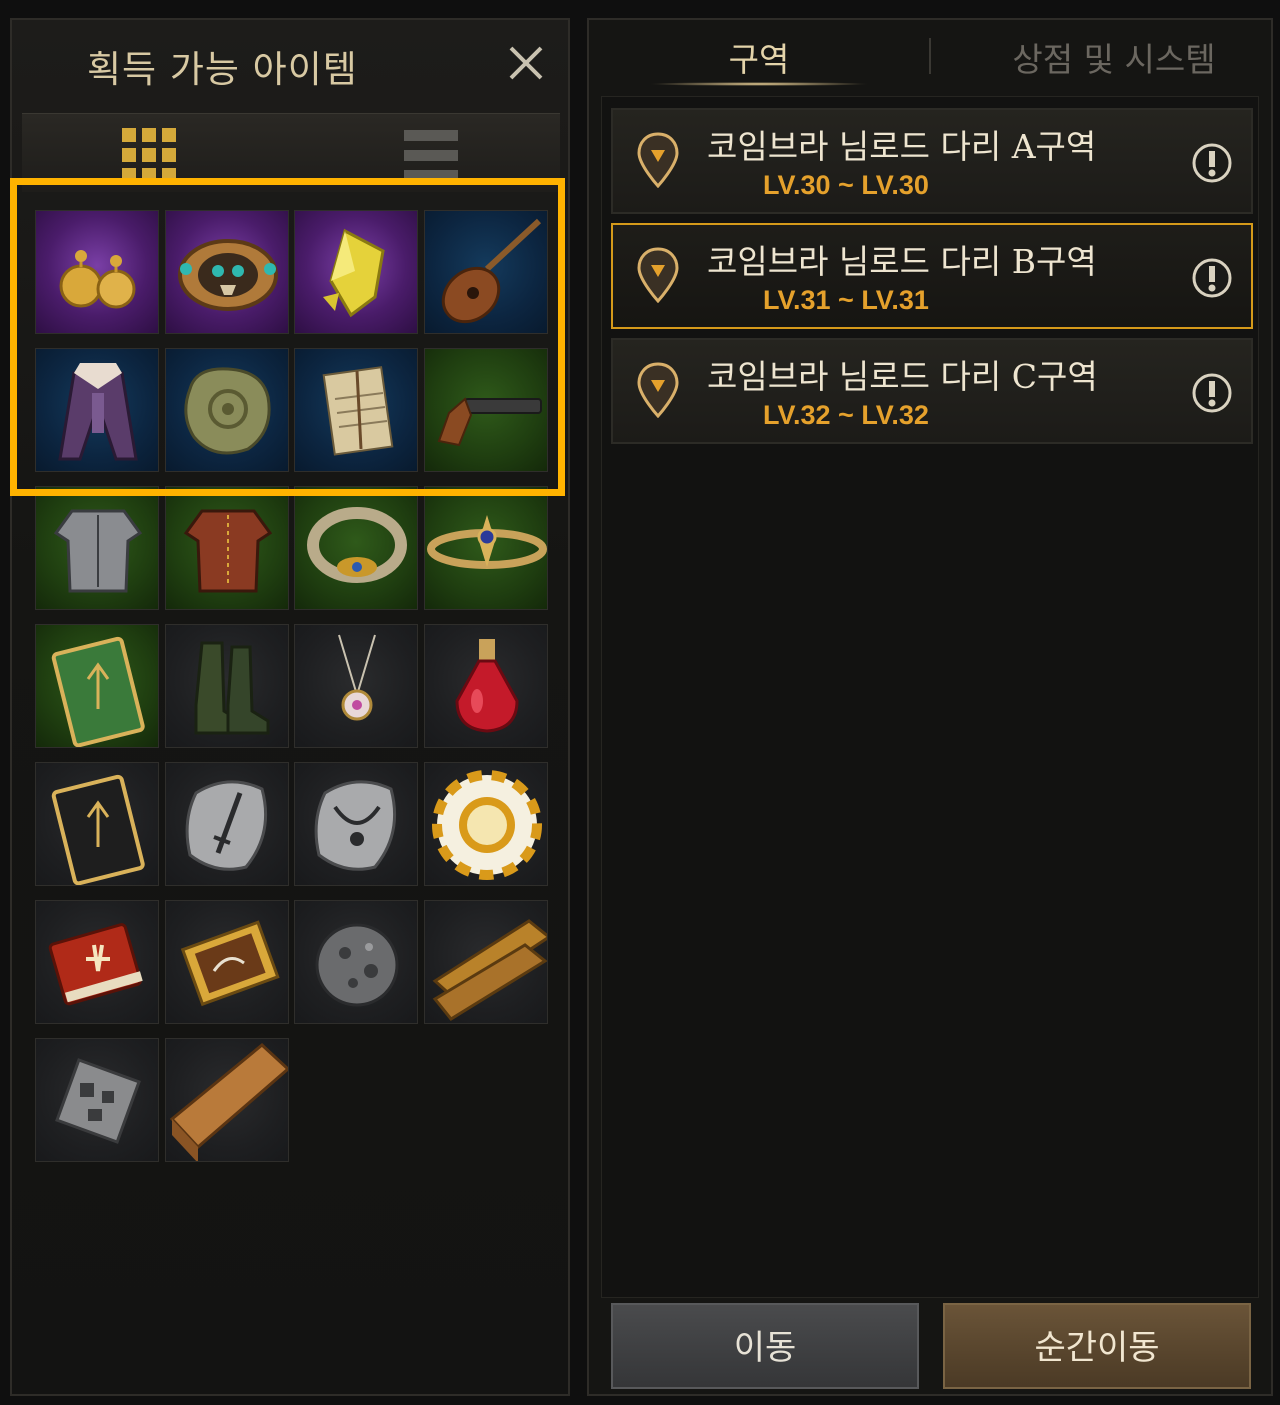 The image size is (1280, 1405). I want to click on gold-chip-icon, so click(486, 825).